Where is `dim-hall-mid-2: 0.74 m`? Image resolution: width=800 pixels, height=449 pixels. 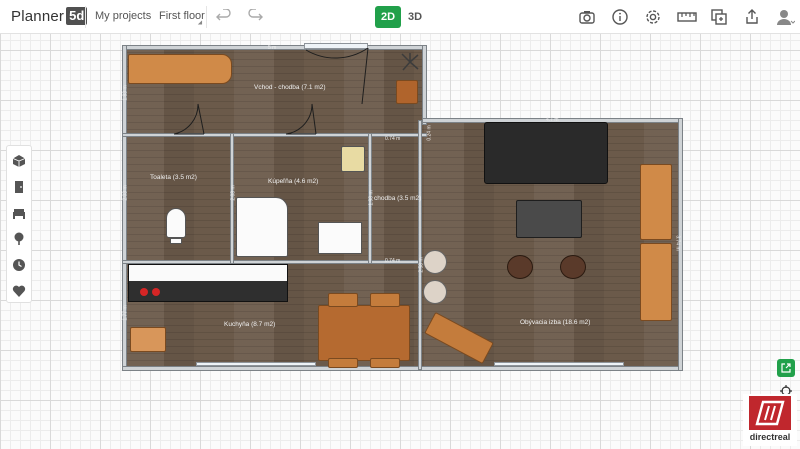 dim-hall-mid-2: 0.74 m is located at coordinates (393, 261).